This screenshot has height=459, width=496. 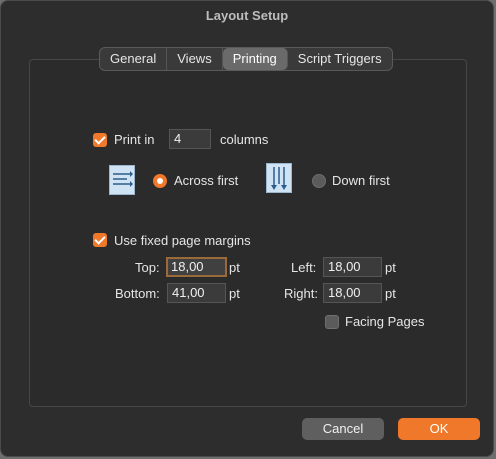 What do you see at coordinates (206, 180) in the screenshot?
I see `across-first-label: Across first` at bounding box center [206, 180].